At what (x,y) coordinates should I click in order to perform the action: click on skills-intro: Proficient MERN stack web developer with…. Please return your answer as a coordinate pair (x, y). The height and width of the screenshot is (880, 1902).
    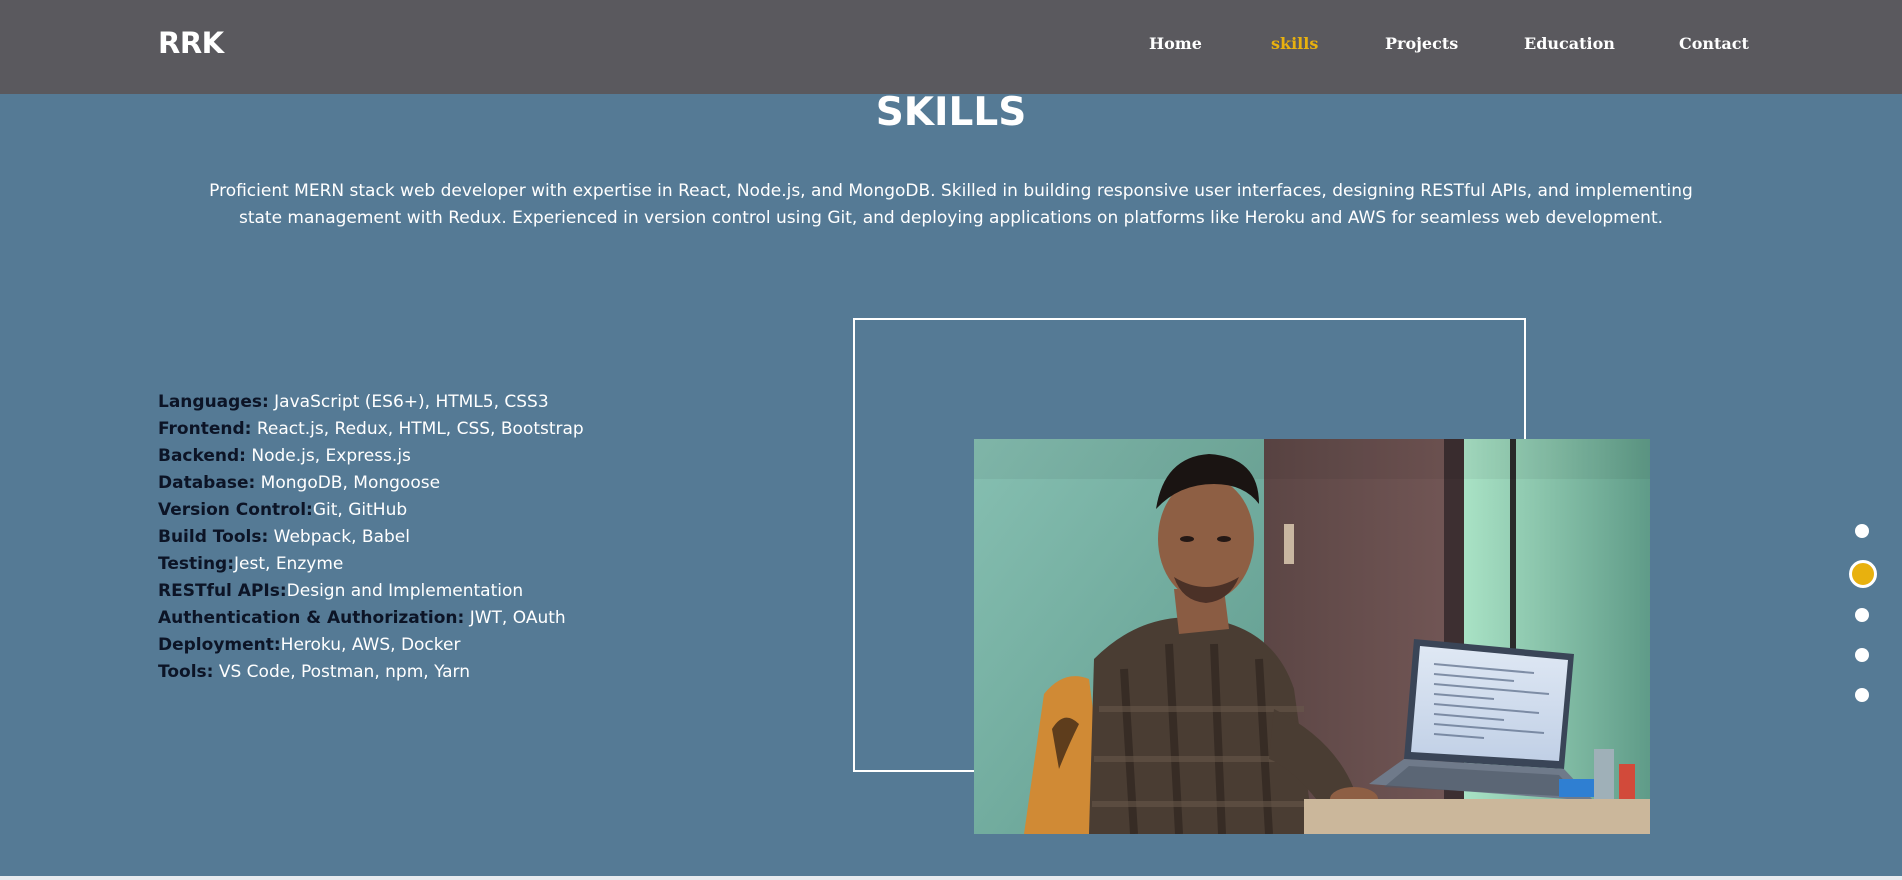
    Looking at the image, I should click on (951, 204).